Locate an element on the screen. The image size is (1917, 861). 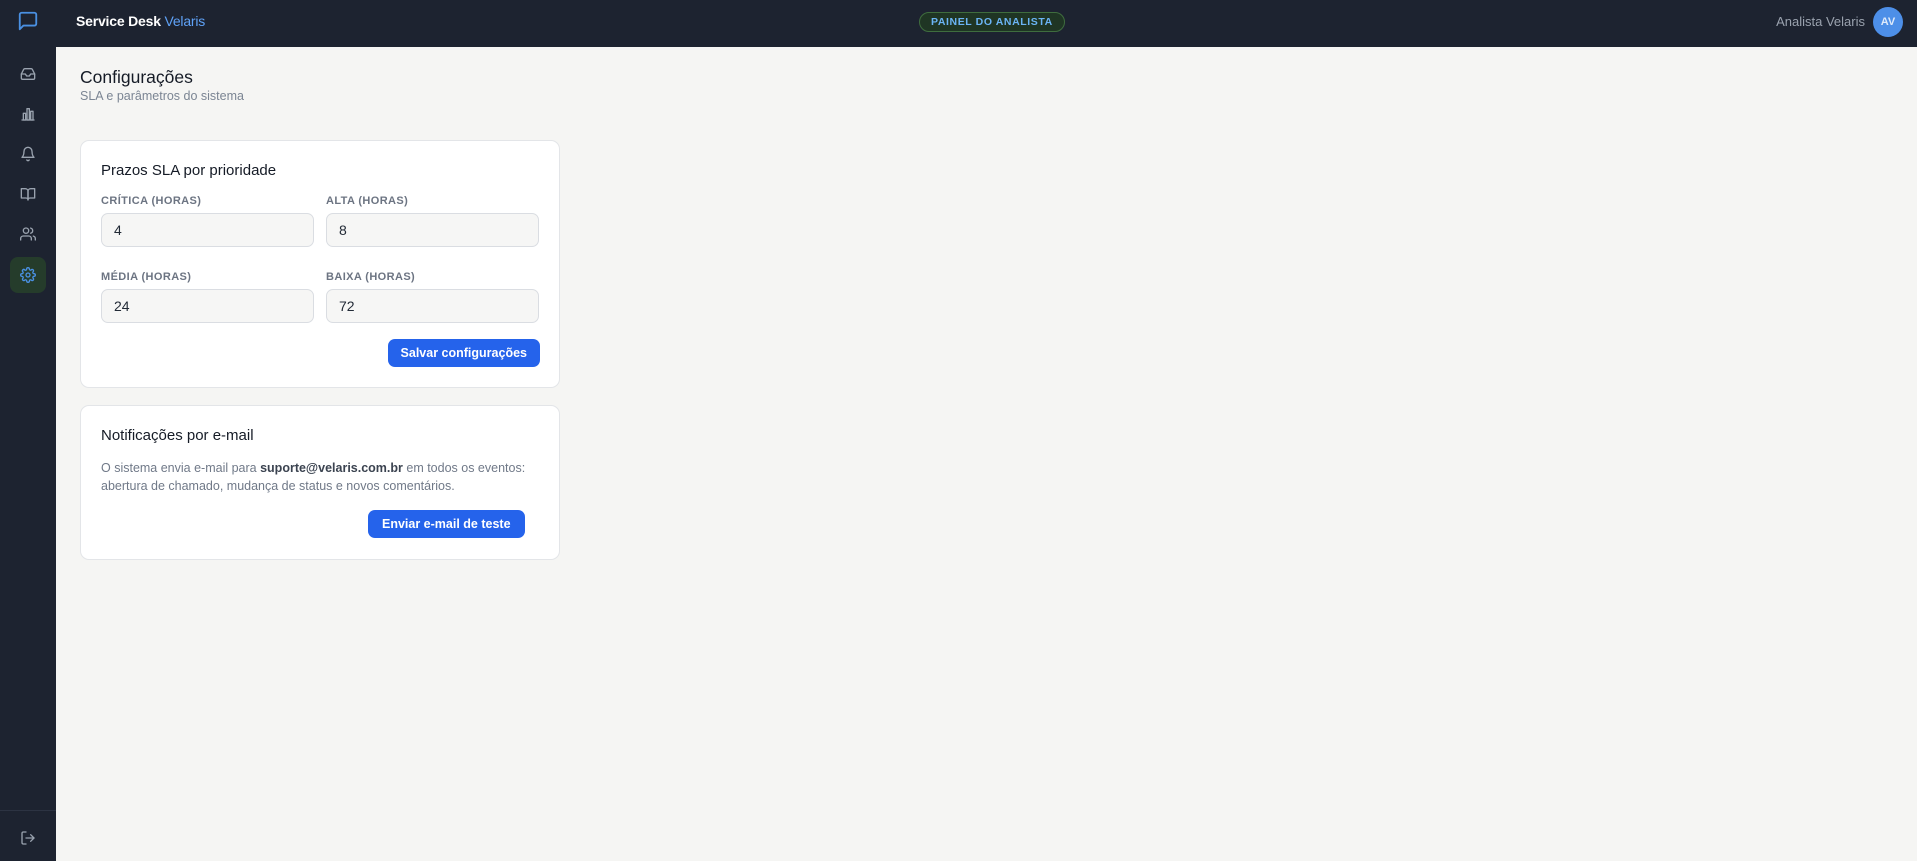
sidebar-item-users is located at coordinates (28, 234).